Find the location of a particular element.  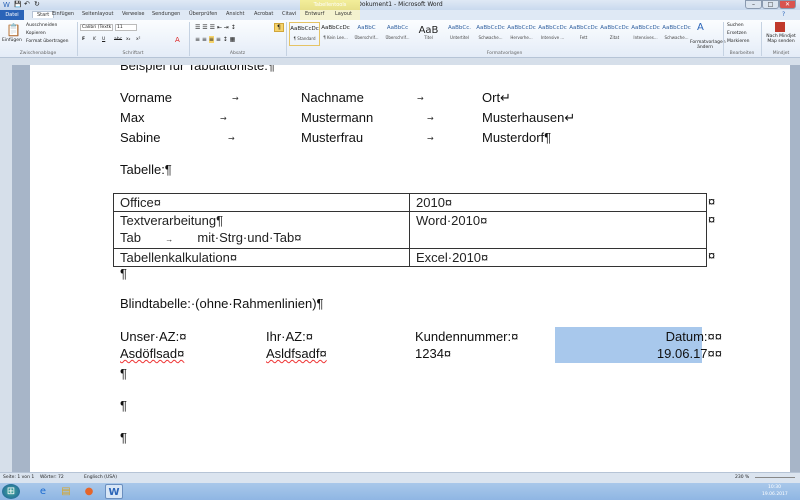

style-label: Untertitel is located at coordinates (459, 37).